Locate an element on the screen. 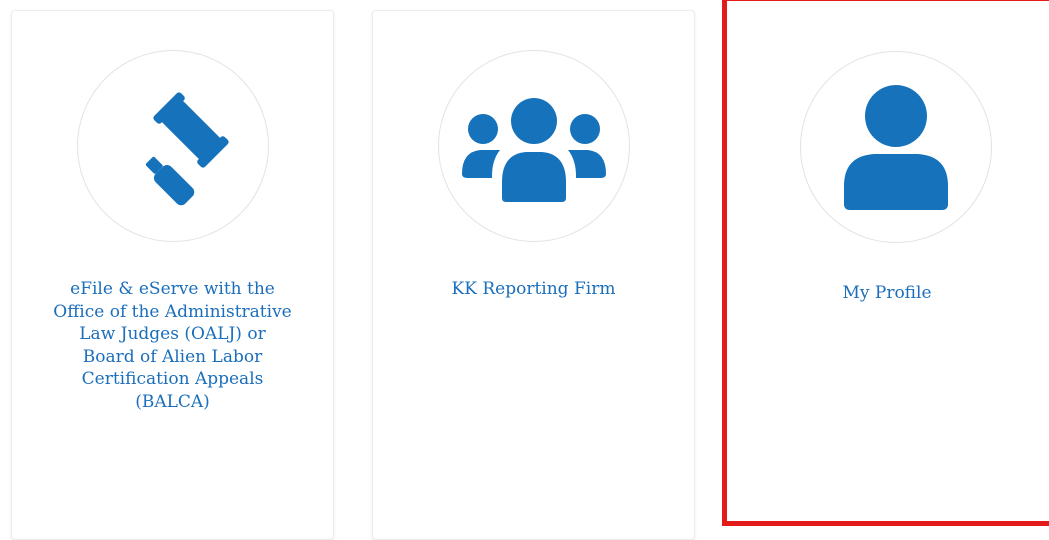 The height and width of the screenshot is (540, 1049). tile-label: KK Reporting Firm is located at coordinates (533, 289).